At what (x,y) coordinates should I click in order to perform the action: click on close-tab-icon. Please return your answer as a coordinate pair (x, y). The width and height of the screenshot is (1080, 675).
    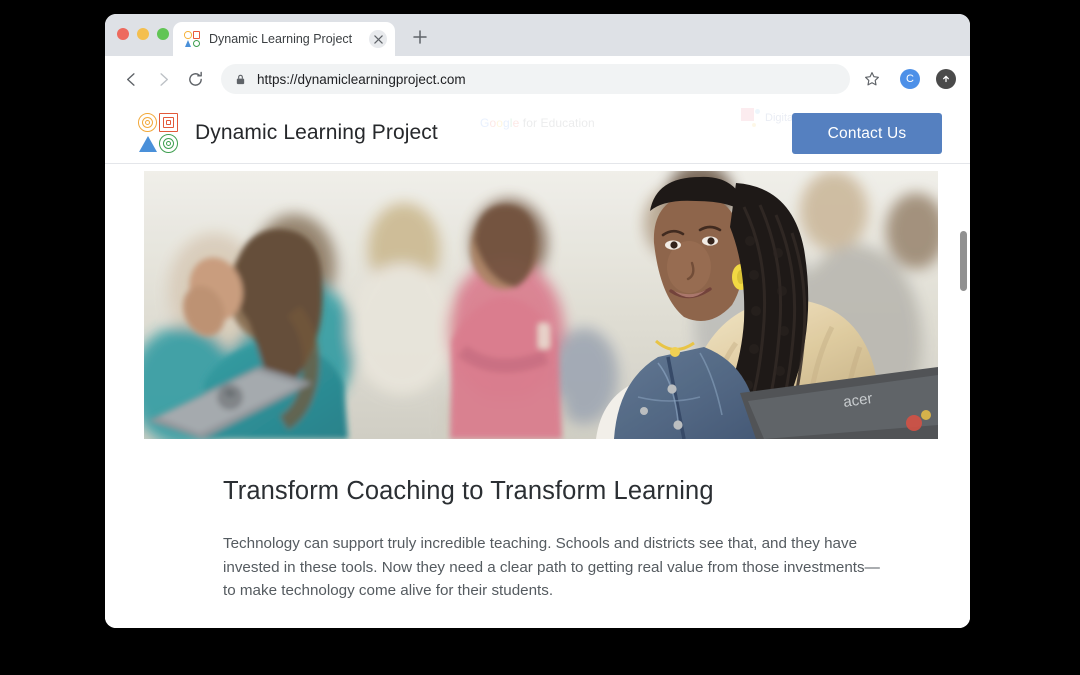
    Looking at the image, I should click on (378, 39).